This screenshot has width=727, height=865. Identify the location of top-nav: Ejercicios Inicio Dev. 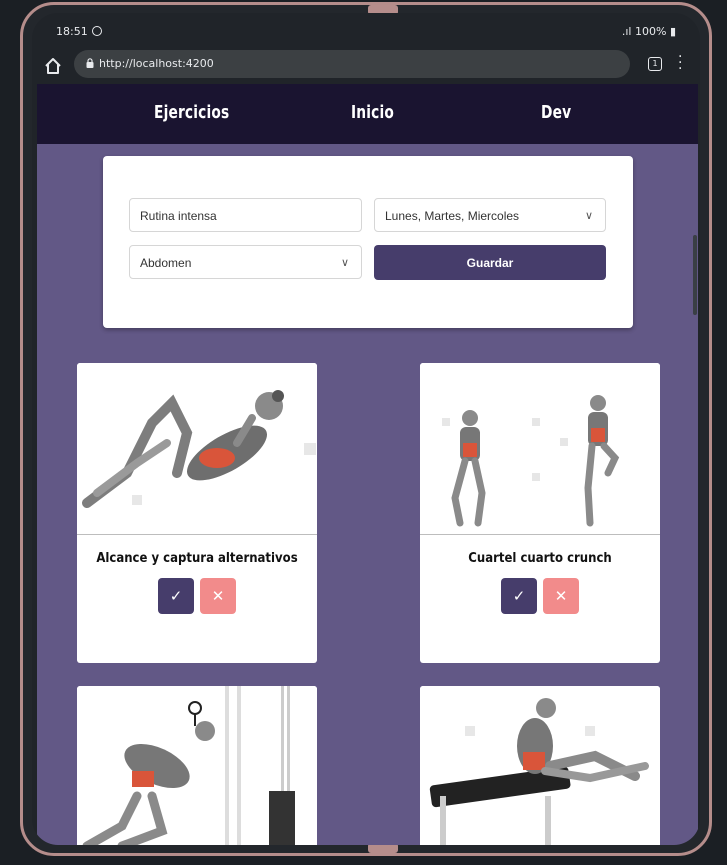
(367, 114).